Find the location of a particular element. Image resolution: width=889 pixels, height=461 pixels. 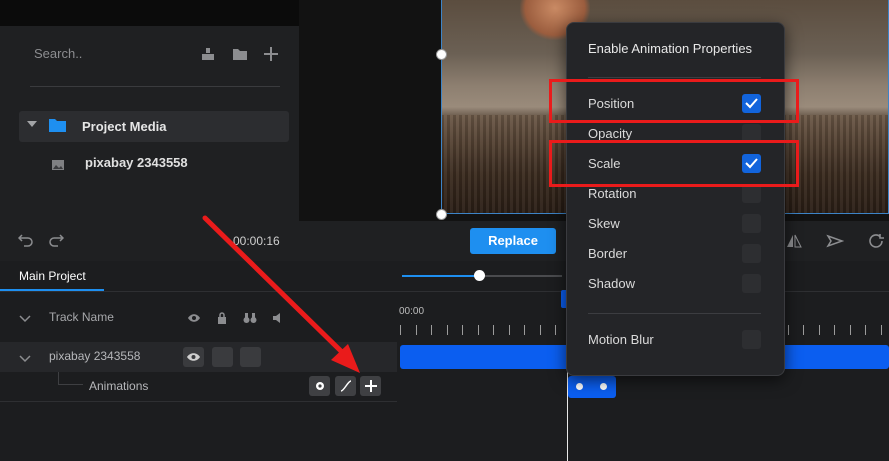

top-strip is located at coordinates (149, 13).